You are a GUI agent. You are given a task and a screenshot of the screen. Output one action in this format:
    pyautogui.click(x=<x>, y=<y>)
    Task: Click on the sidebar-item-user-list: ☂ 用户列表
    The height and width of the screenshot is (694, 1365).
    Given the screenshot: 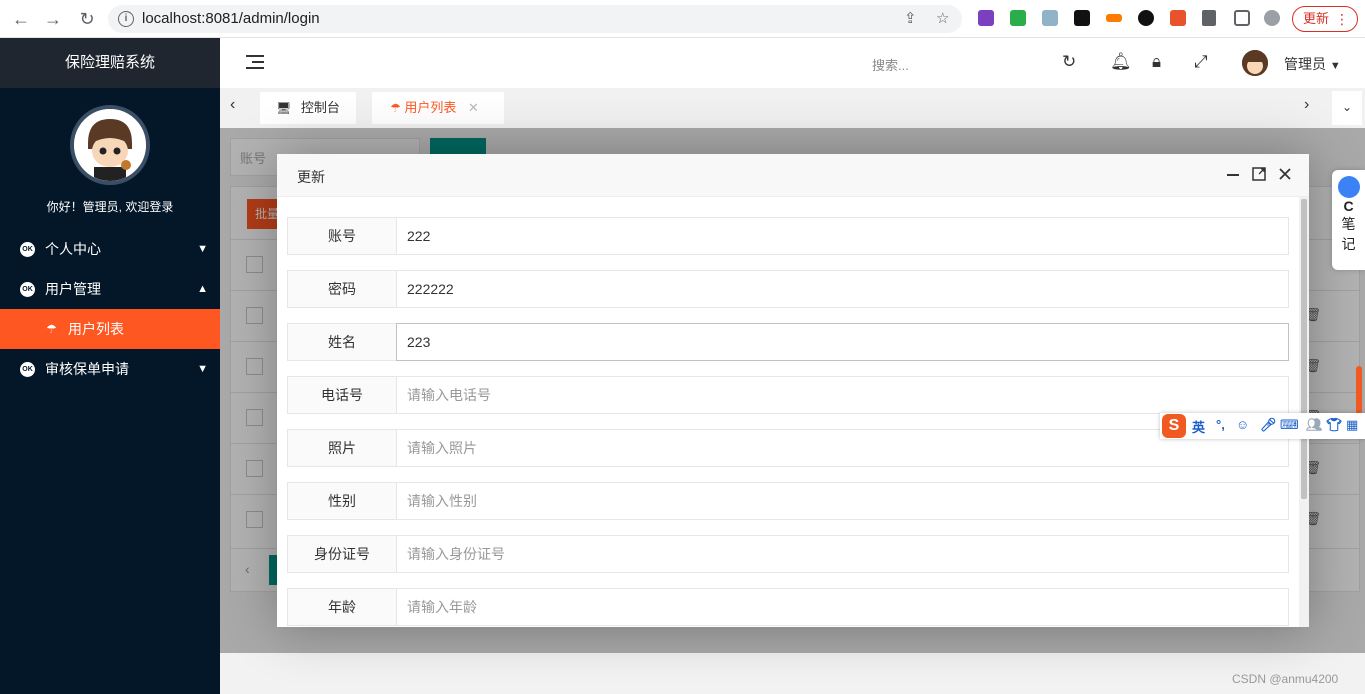 What is the action you would take?
    pyautogui.click(x=110, y=329)
    